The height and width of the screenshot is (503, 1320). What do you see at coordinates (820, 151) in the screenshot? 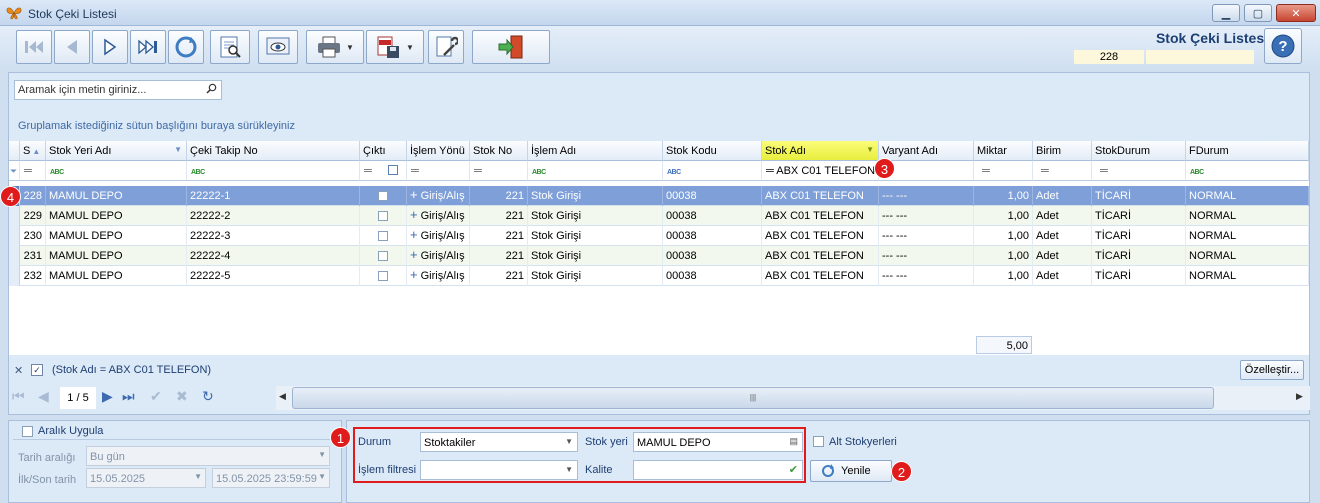
I see `column-header-stok-adi: Stok Adı ▼` at bounding box center [820, 151].